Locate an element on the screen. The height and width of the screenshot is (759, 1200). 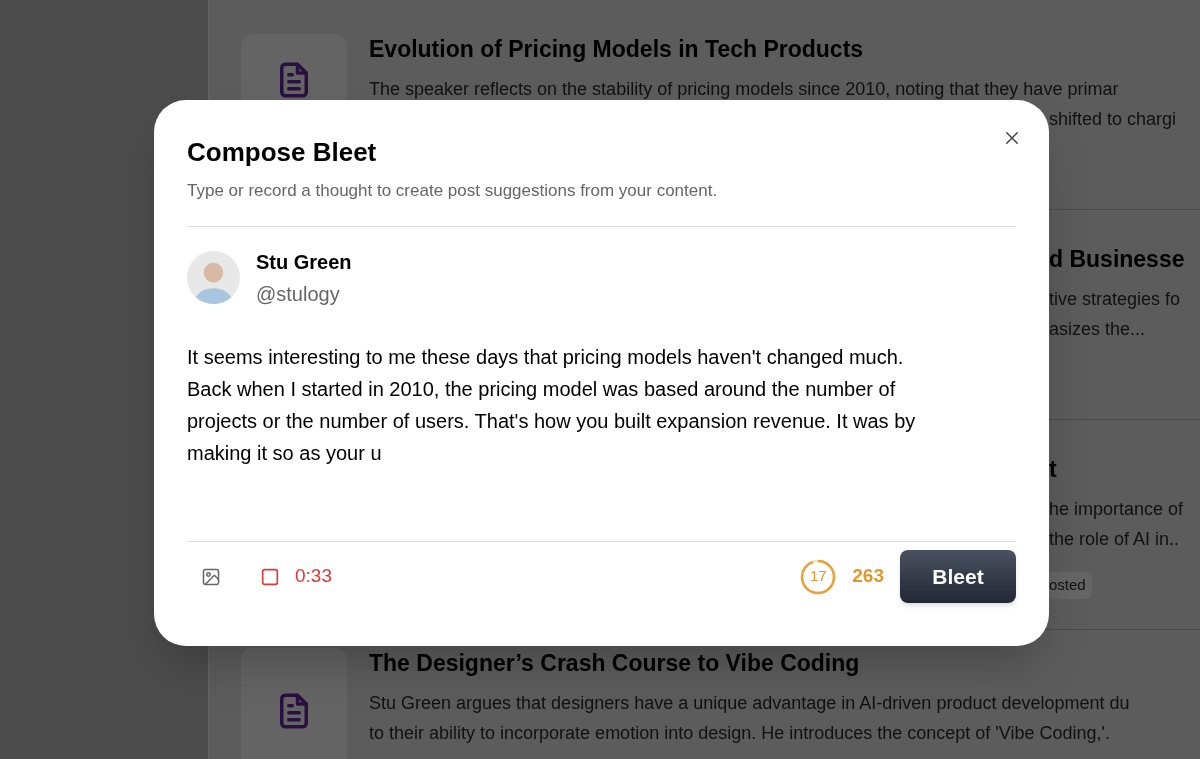
card-description: to their ability to incorporate emotion into design. He introduces the concept of 'Vibe Coding,'. is located at coordinates (740, 733).